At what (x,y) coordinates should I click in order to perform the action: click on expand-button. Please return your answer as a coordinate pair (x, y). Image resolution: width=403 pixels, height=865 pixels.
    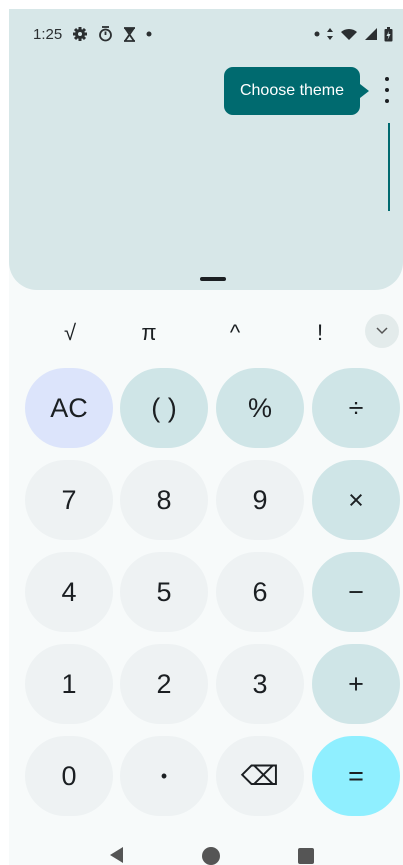
    Looking at the image, I should click on (382, 331).